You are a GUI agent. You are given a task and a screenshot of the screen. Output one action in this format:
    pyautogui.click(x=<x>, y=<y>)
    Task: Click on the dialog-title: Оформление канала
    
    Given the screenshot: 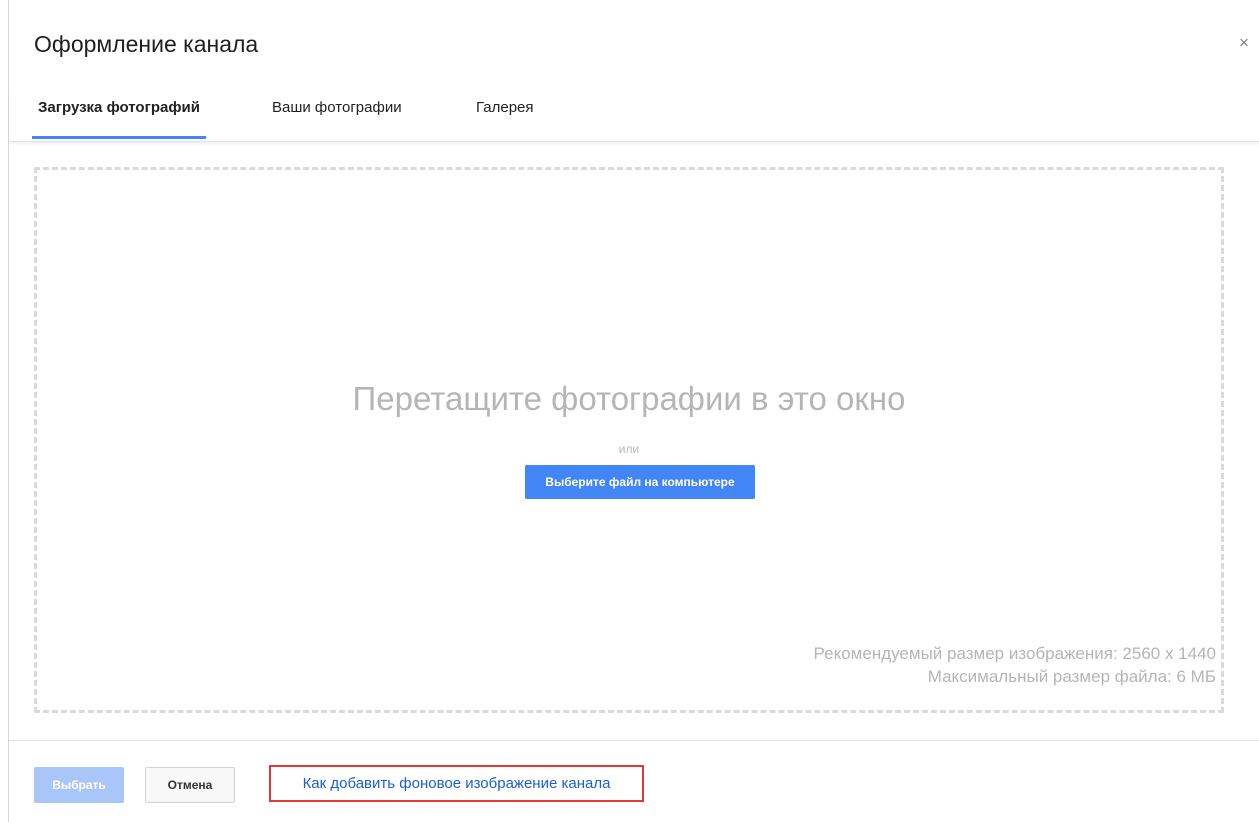 What is the action you would take?
    pyautogui.click(x=146, y=44)
    